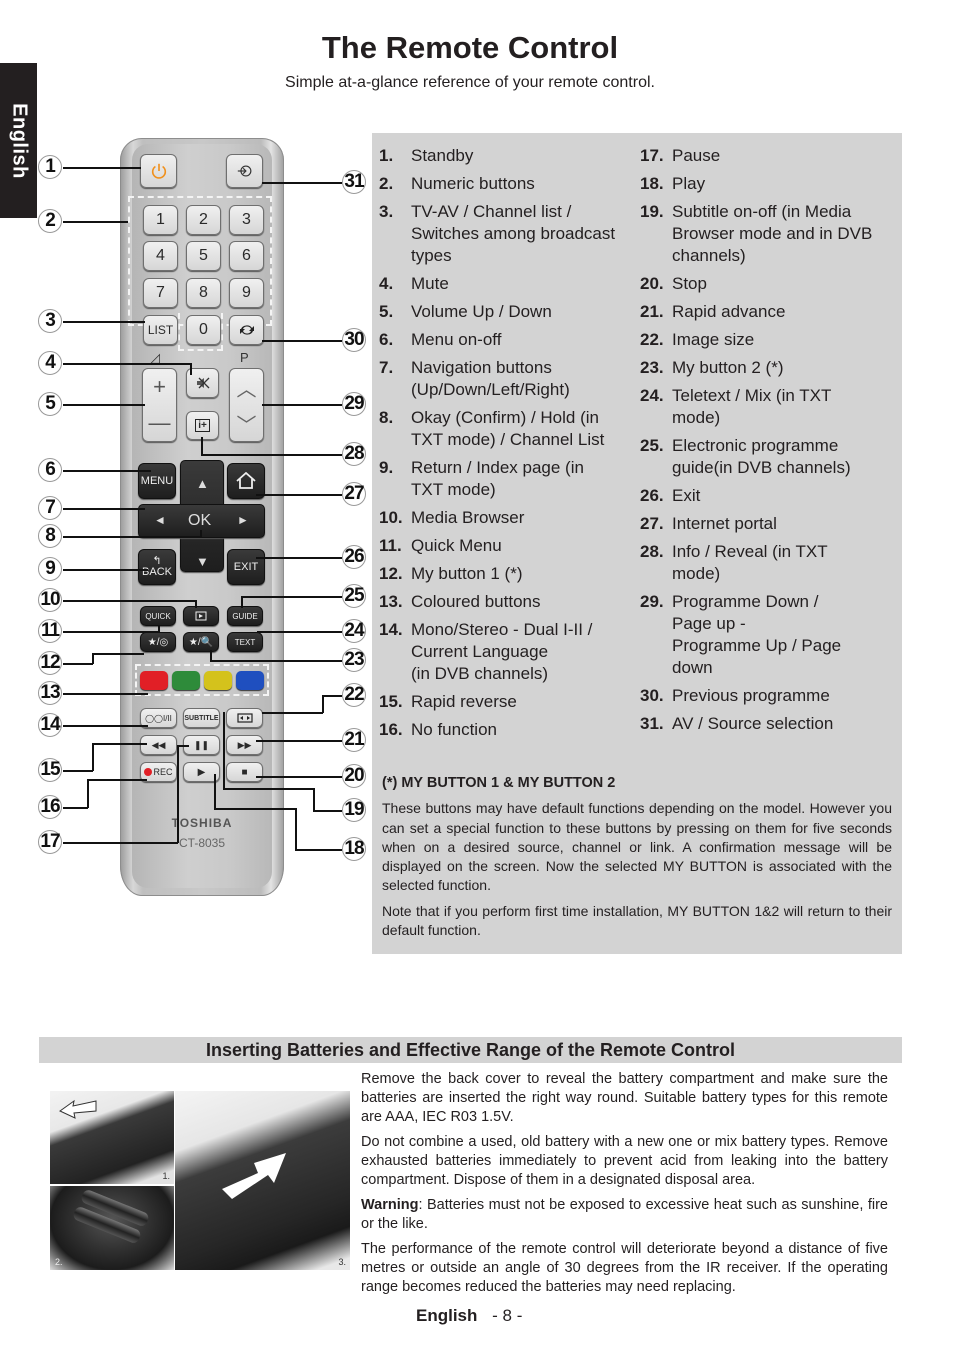 This screenshot has height=1354, width=954. I want to click on list-item: 24. Teletext / Mix (in TXT mode), so click(769, 407).